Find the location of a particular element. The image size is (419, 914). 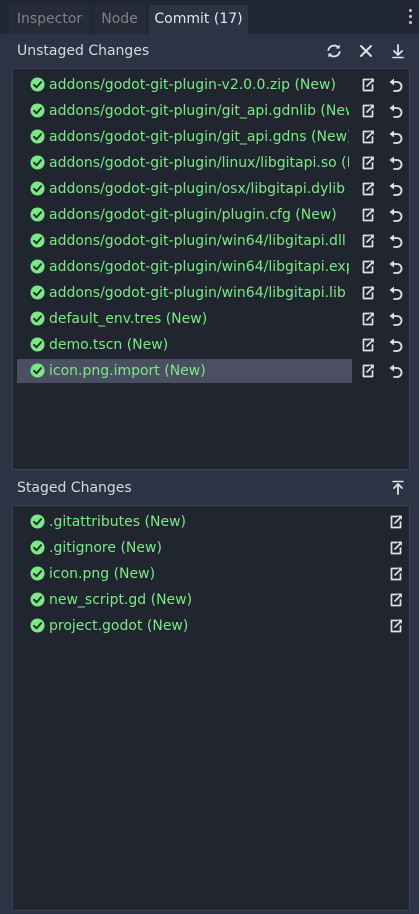

file-name: addons/godot-git-plugin-v2.0.0.zip (New) is located at coordinates (192, 85).